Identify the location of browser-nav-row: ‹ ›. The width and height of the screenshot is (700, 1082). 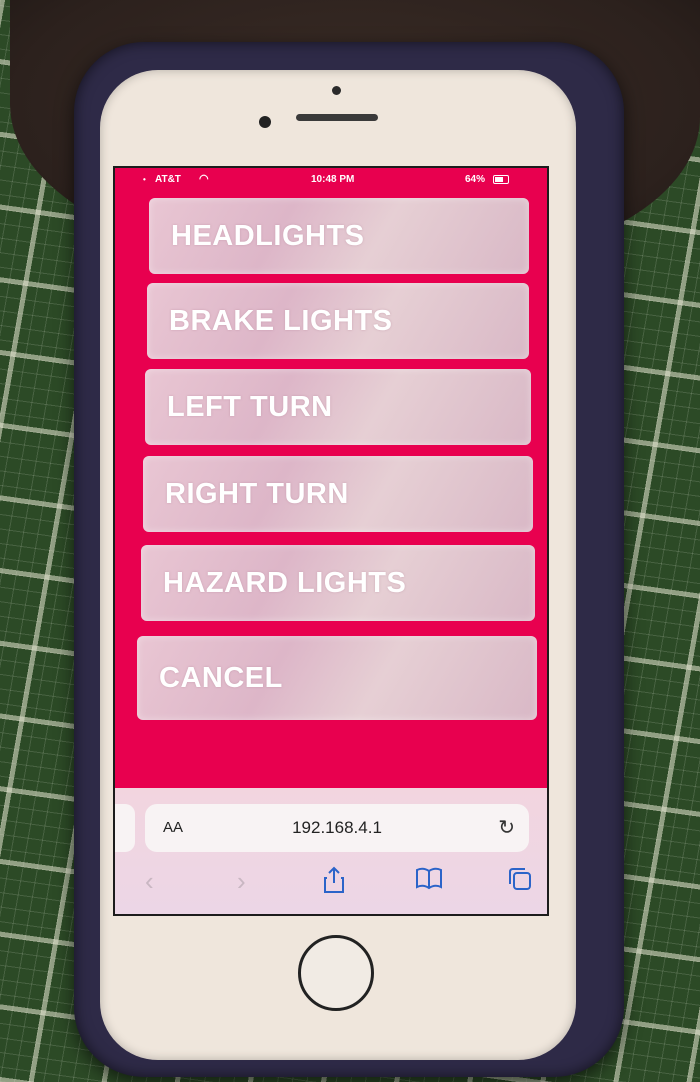
(331, 882).